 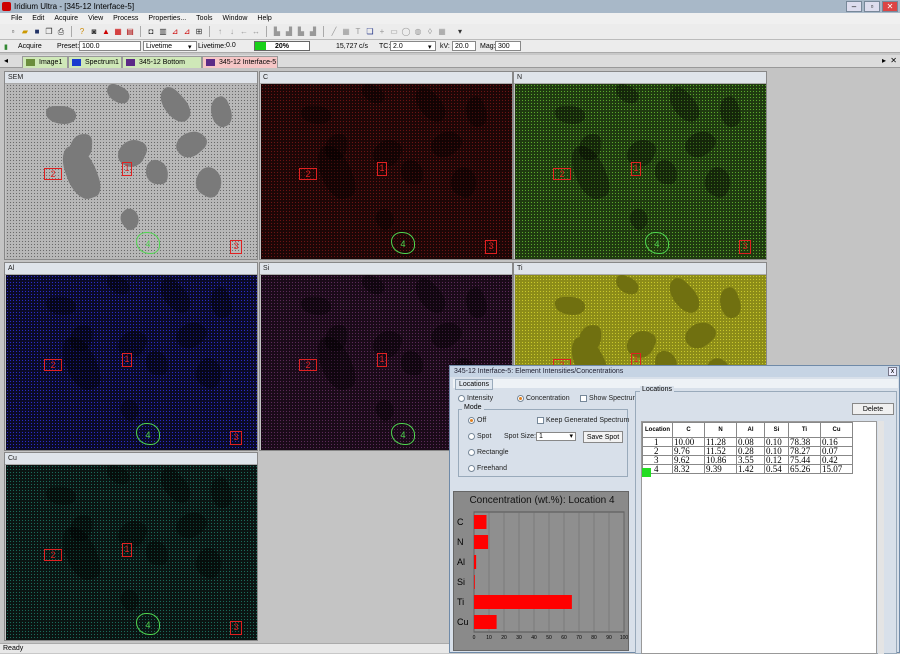 What do you see at coordinates (49, 32) in the screenshot?
I see `copy-icon: ❐` at bounding box center [49, 32].